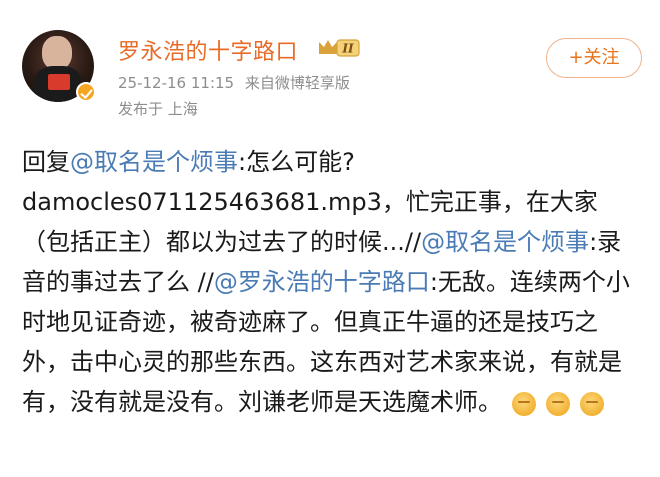  Describe the element at coordinates (339, 48) in the screenshot. I see `vip-crown-icon: II` at that location.